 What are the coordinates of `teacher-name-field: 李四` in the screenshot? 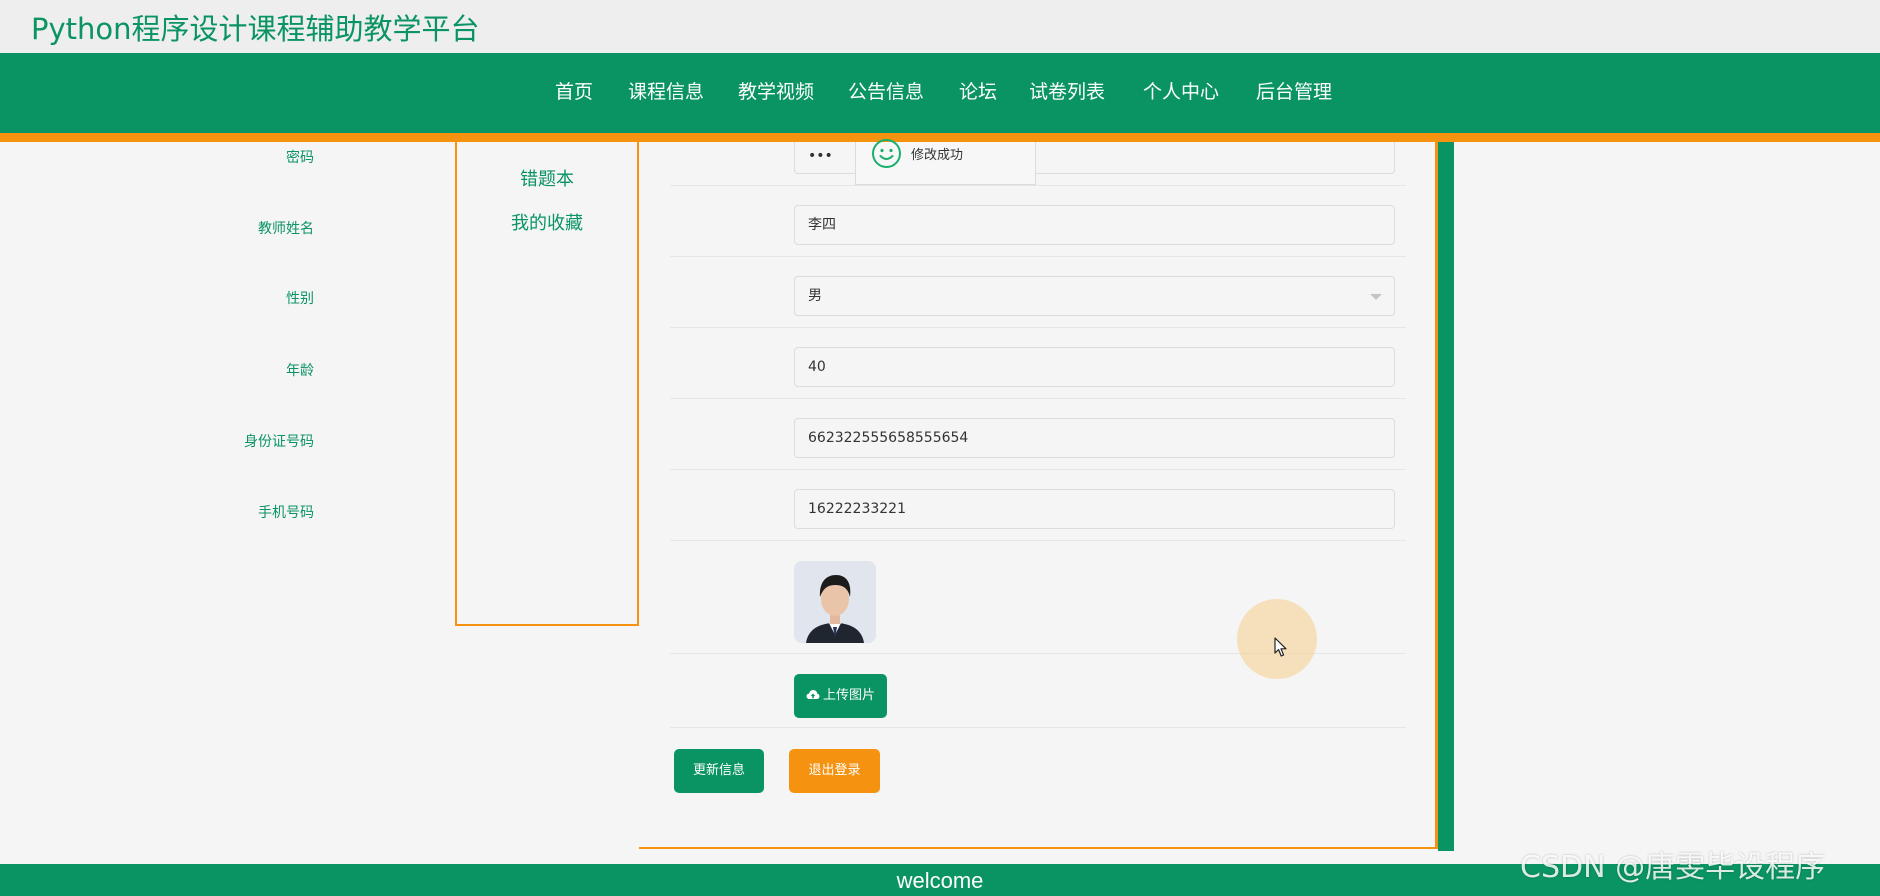 It's located at (1094, 225).